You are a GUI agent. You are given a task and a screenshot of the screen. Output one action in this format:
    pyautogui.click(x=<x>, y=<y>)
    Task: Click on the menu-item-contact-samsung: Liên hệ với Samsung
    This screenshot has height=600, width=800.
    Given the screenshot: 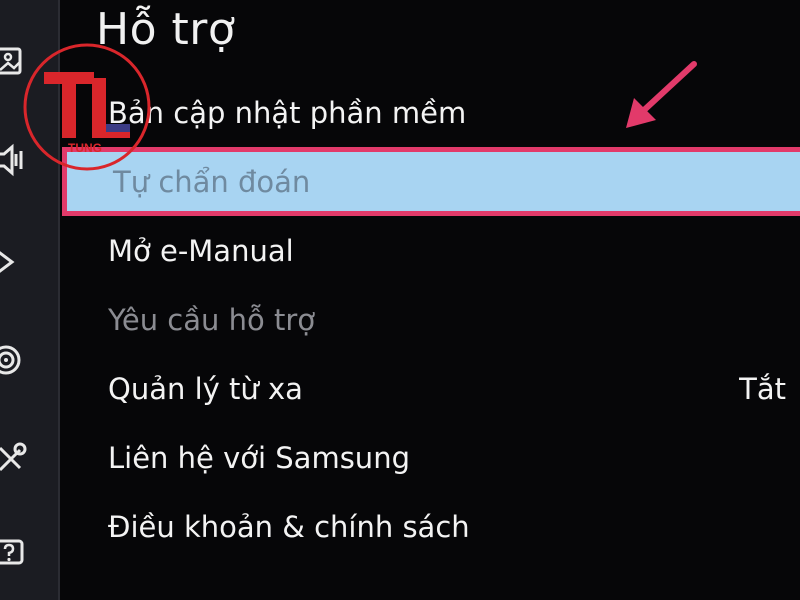 What is the action you would take?
    pyautogui.click(x=431, y=457)
    